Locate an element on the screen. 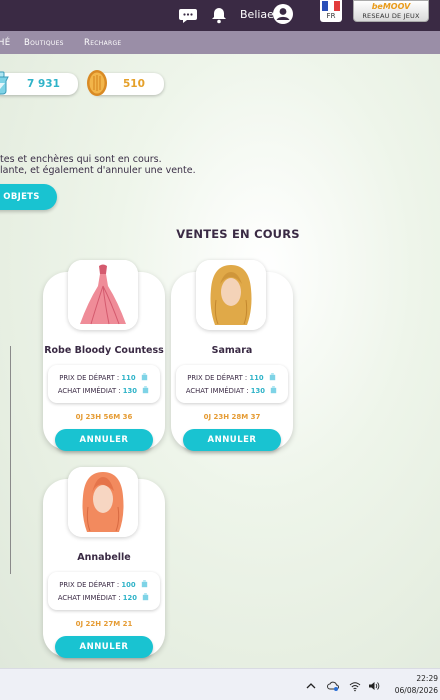  coin-balance: 510 is located at coordinates (125, 83).